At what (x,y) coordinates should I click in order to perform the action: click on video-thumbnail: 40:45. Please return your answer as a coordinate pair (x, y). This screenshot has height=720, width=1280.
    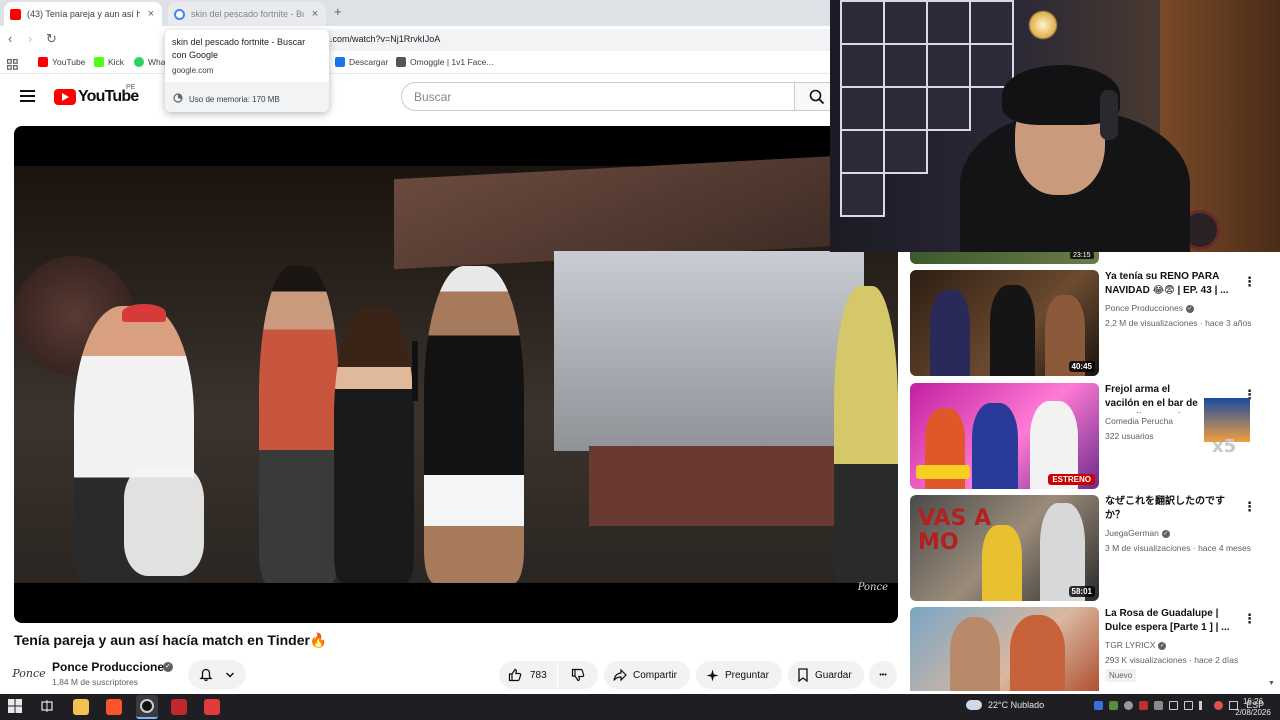
    Looking at the image, I should click on (1004, 323).